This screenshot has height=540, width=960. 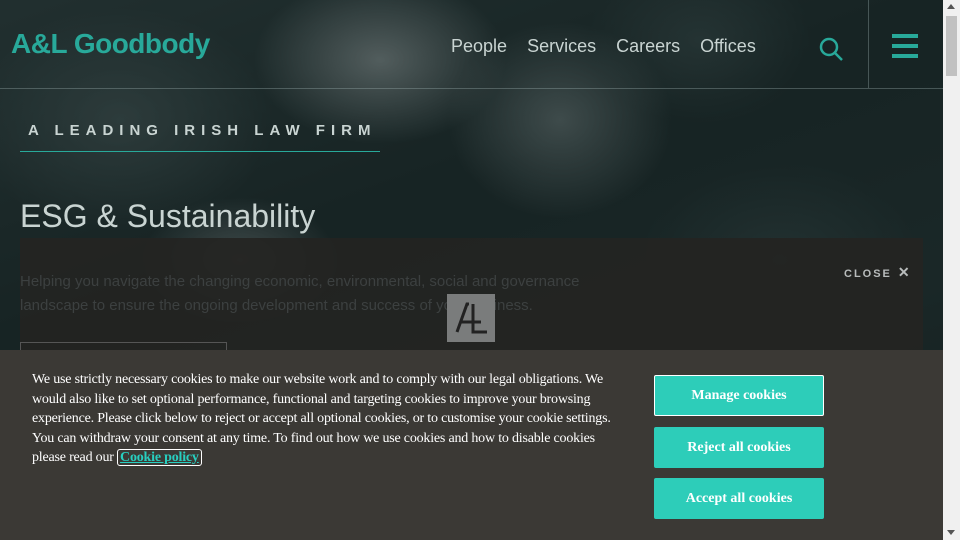 I want to click on page-title: ESG & Sustainability, so click(x=168, y=216).